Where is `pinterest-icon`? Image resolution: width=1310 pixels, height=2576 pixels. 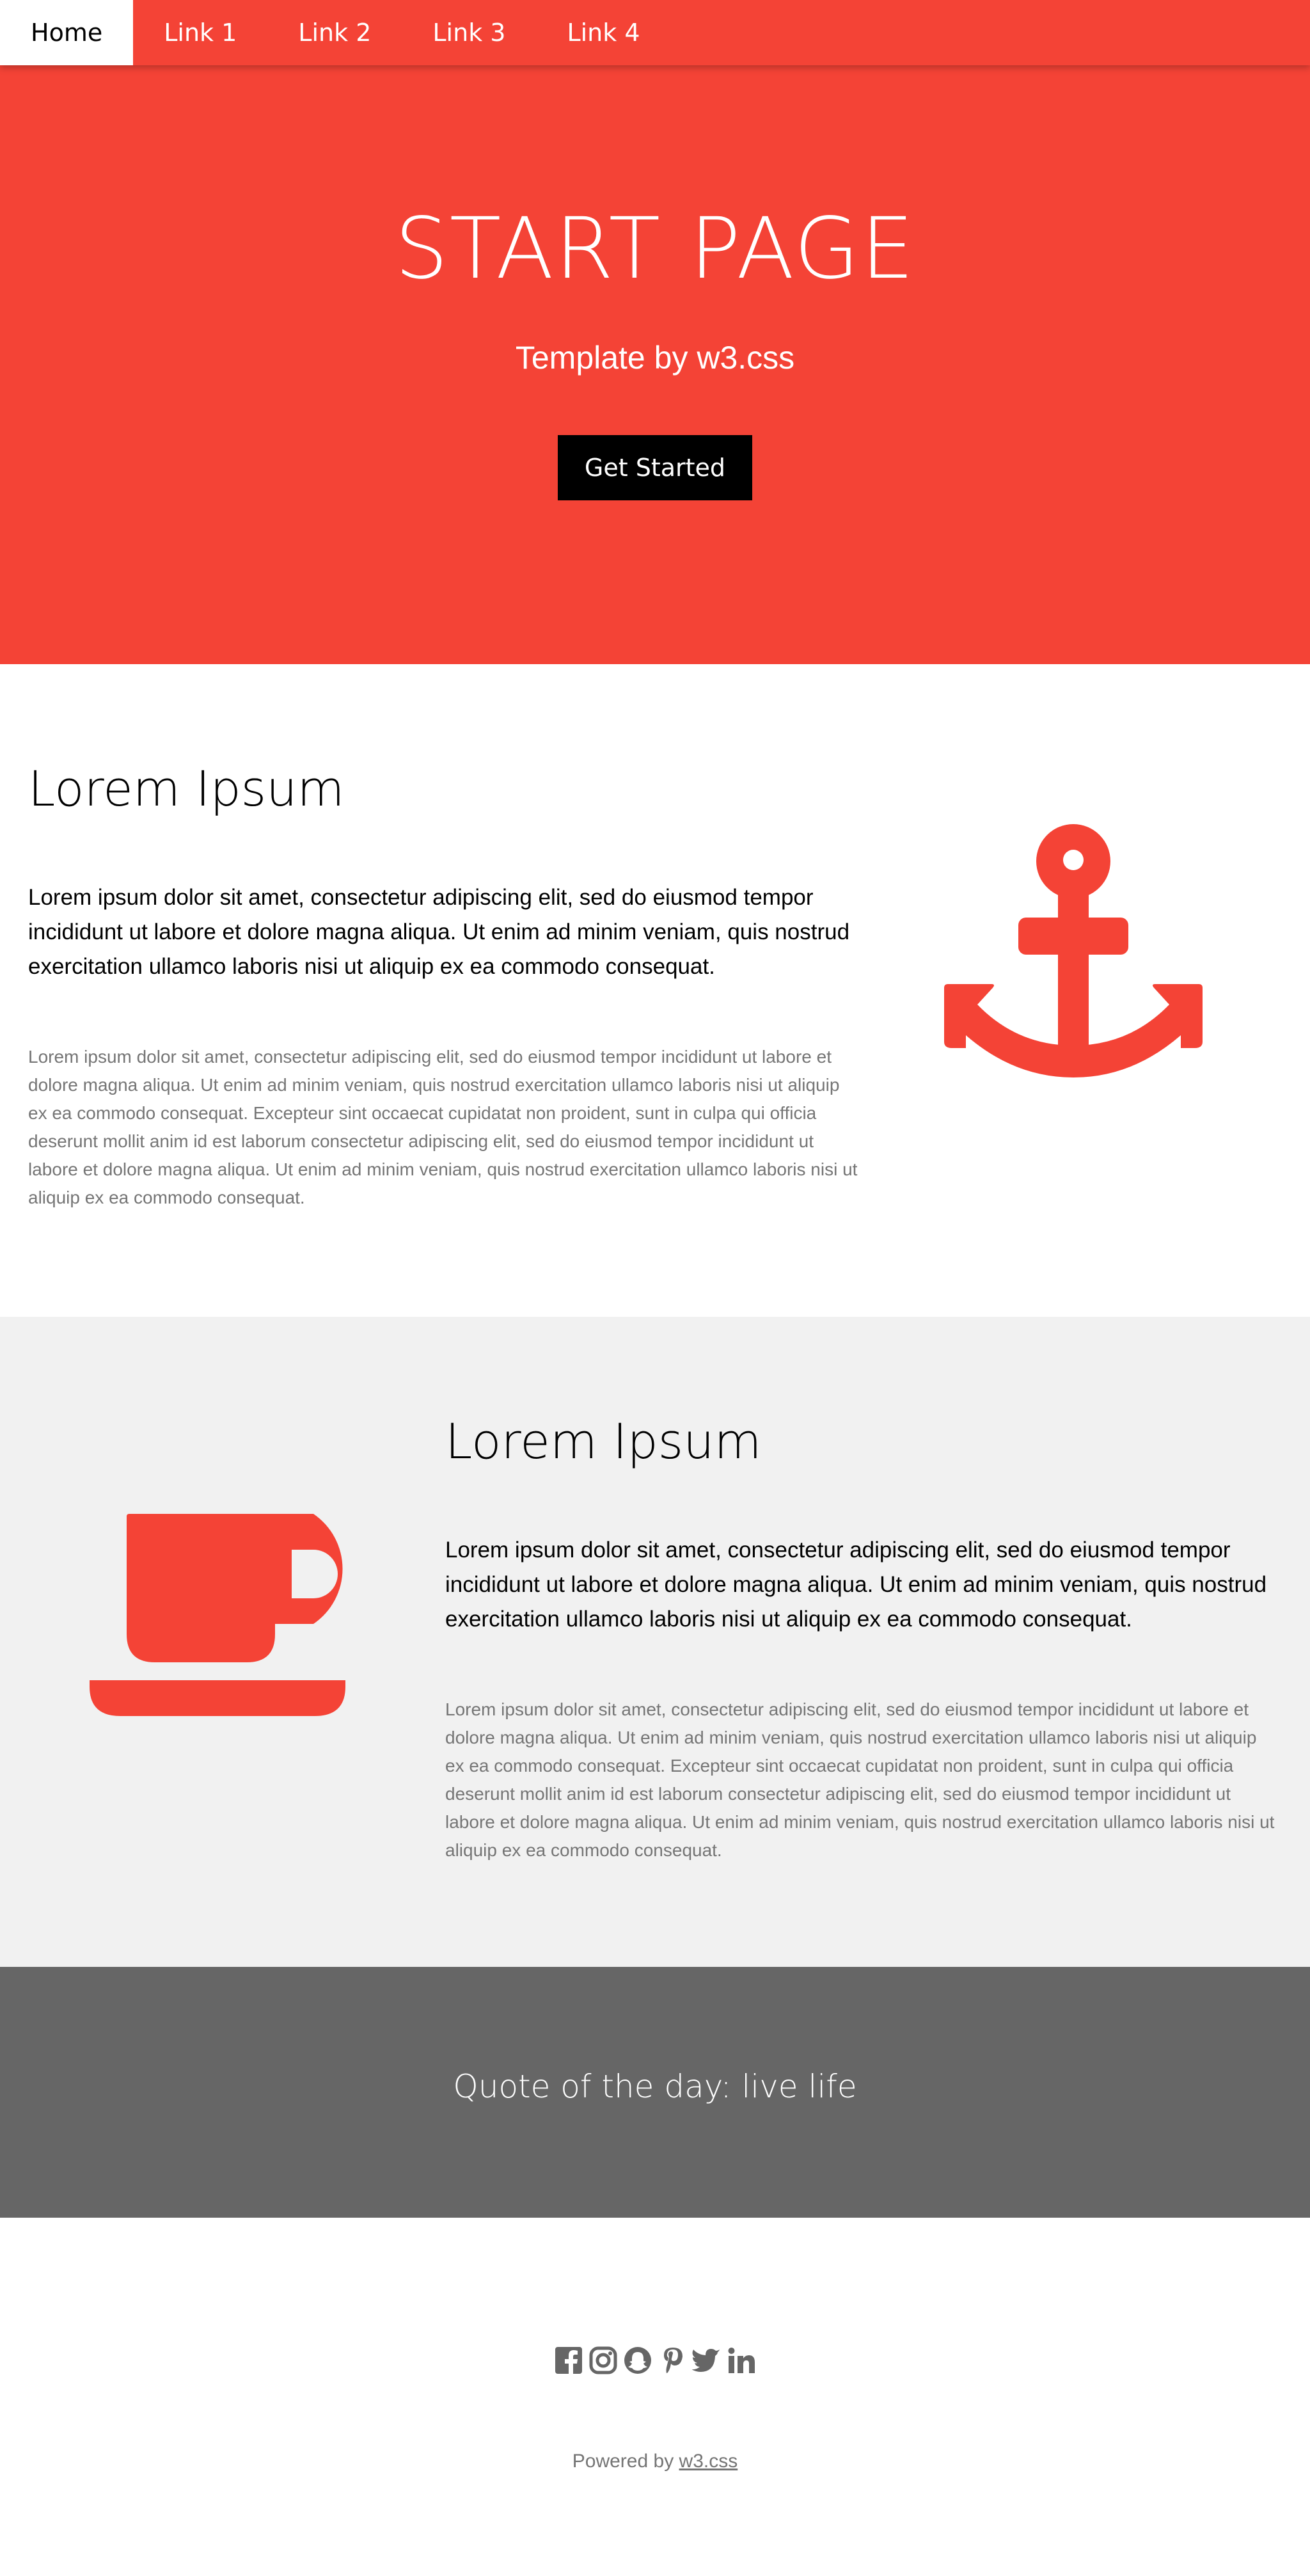 pinterest-icon is located at coordinates (673, 2361).